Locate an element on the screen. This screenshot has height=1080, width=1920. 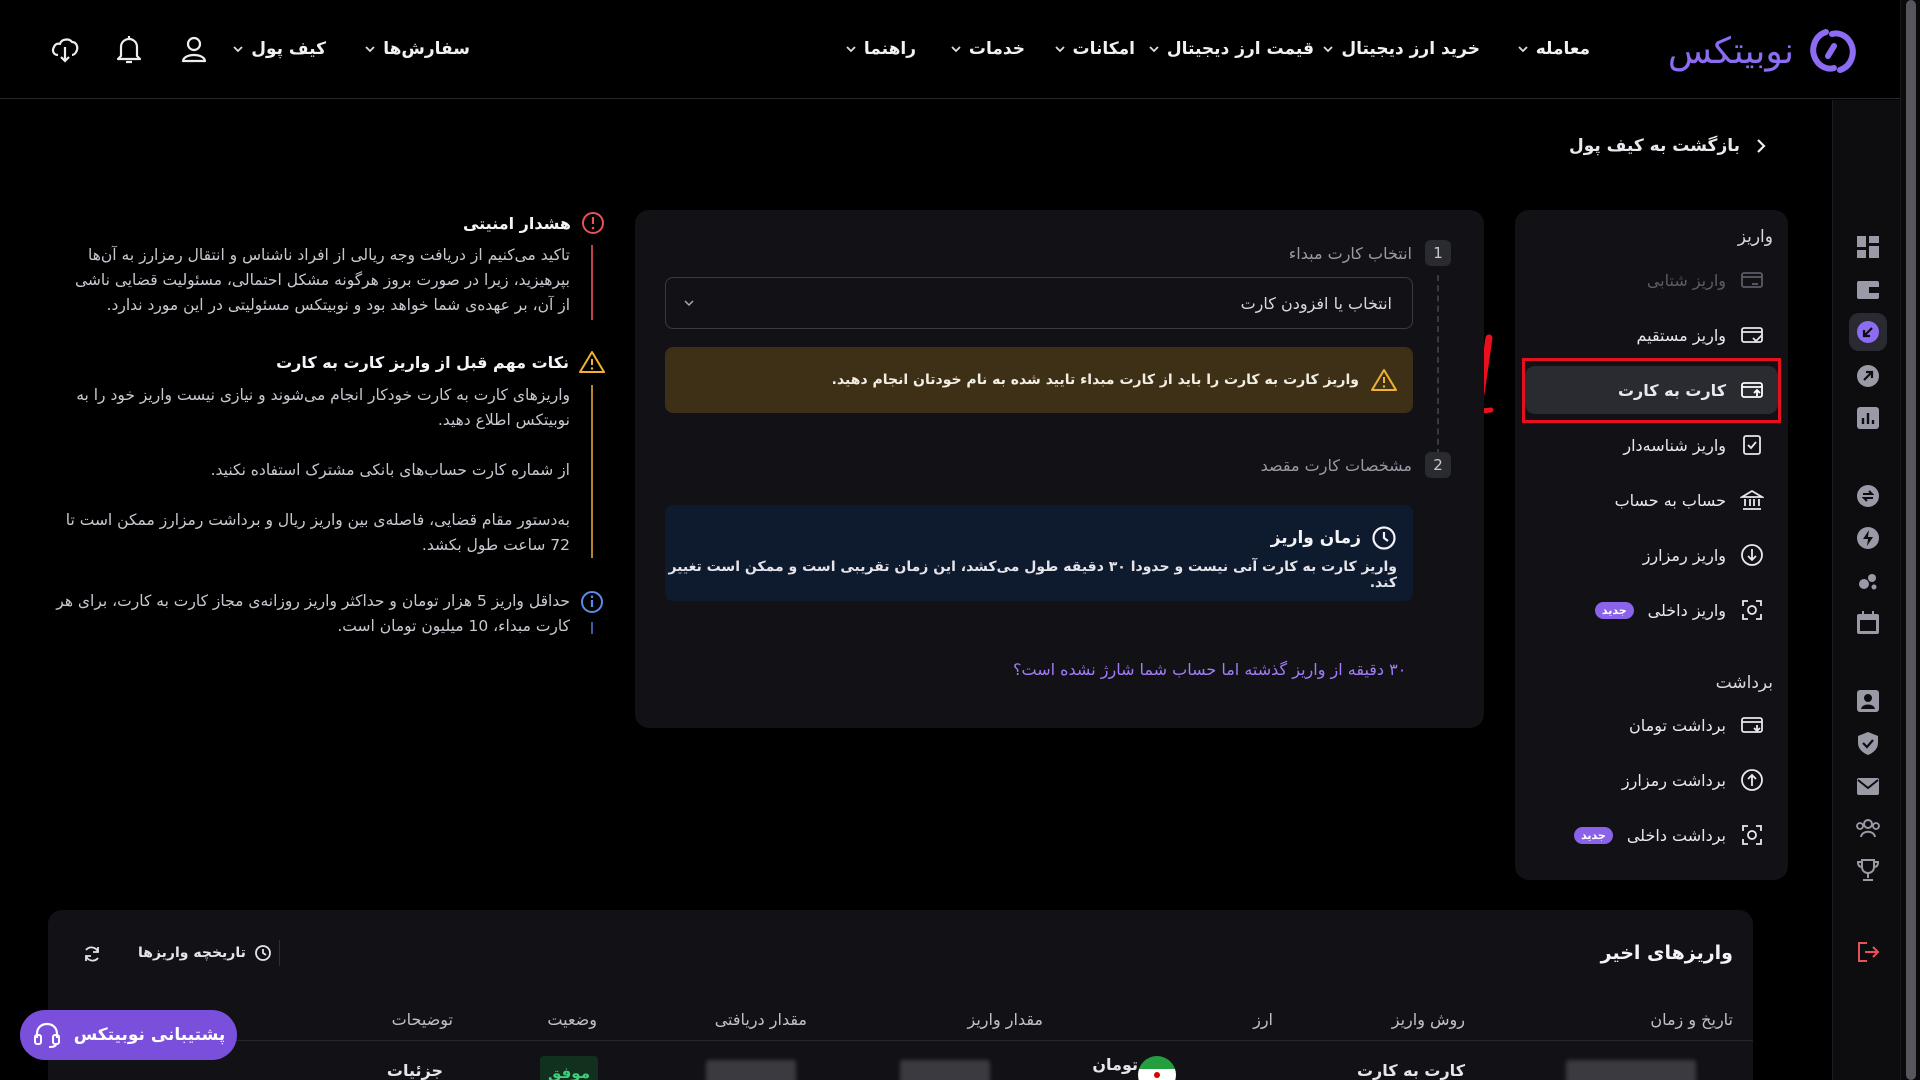
nav-orders: سفارش‌ها is located at coordinates (416, 49).